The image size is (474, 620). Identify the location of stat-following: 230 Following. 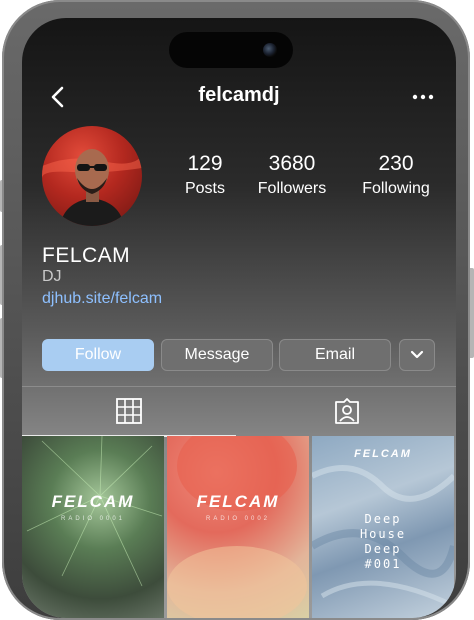
(396, 175).